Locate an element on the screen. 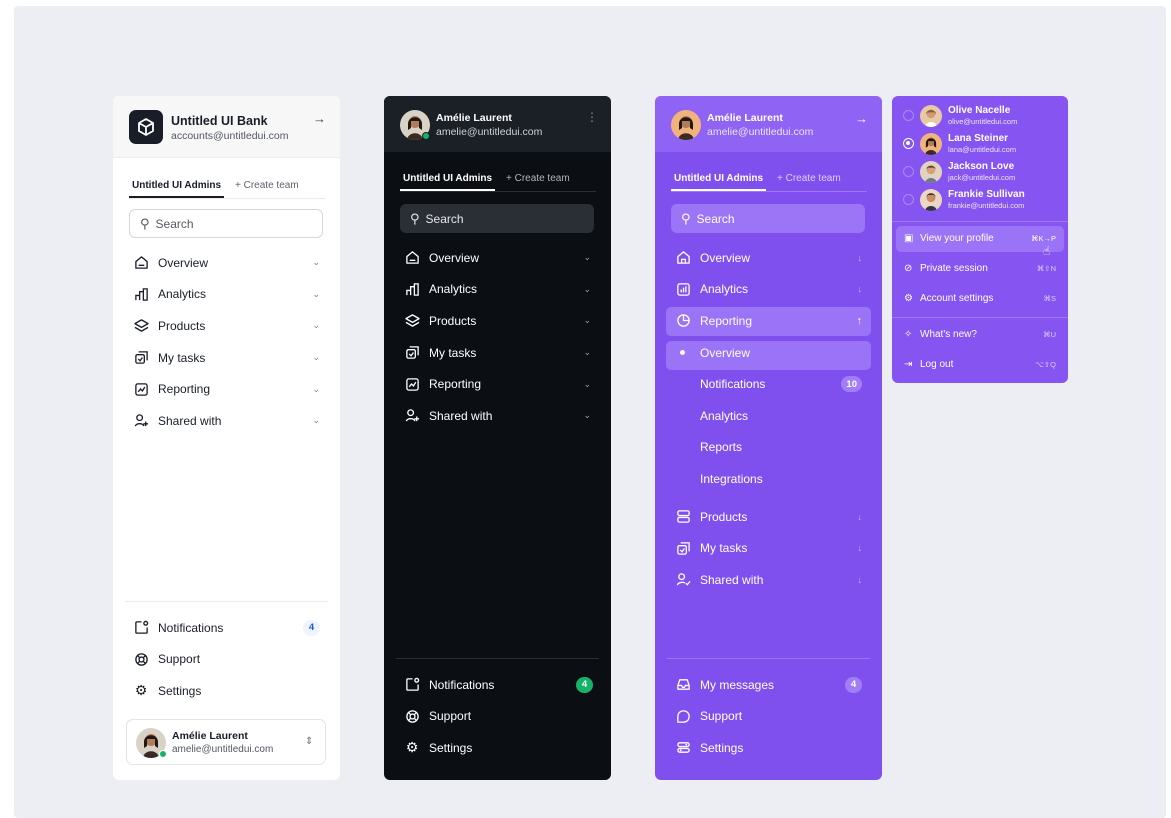  life-buoy-icon is located at coordinates (141, 659).